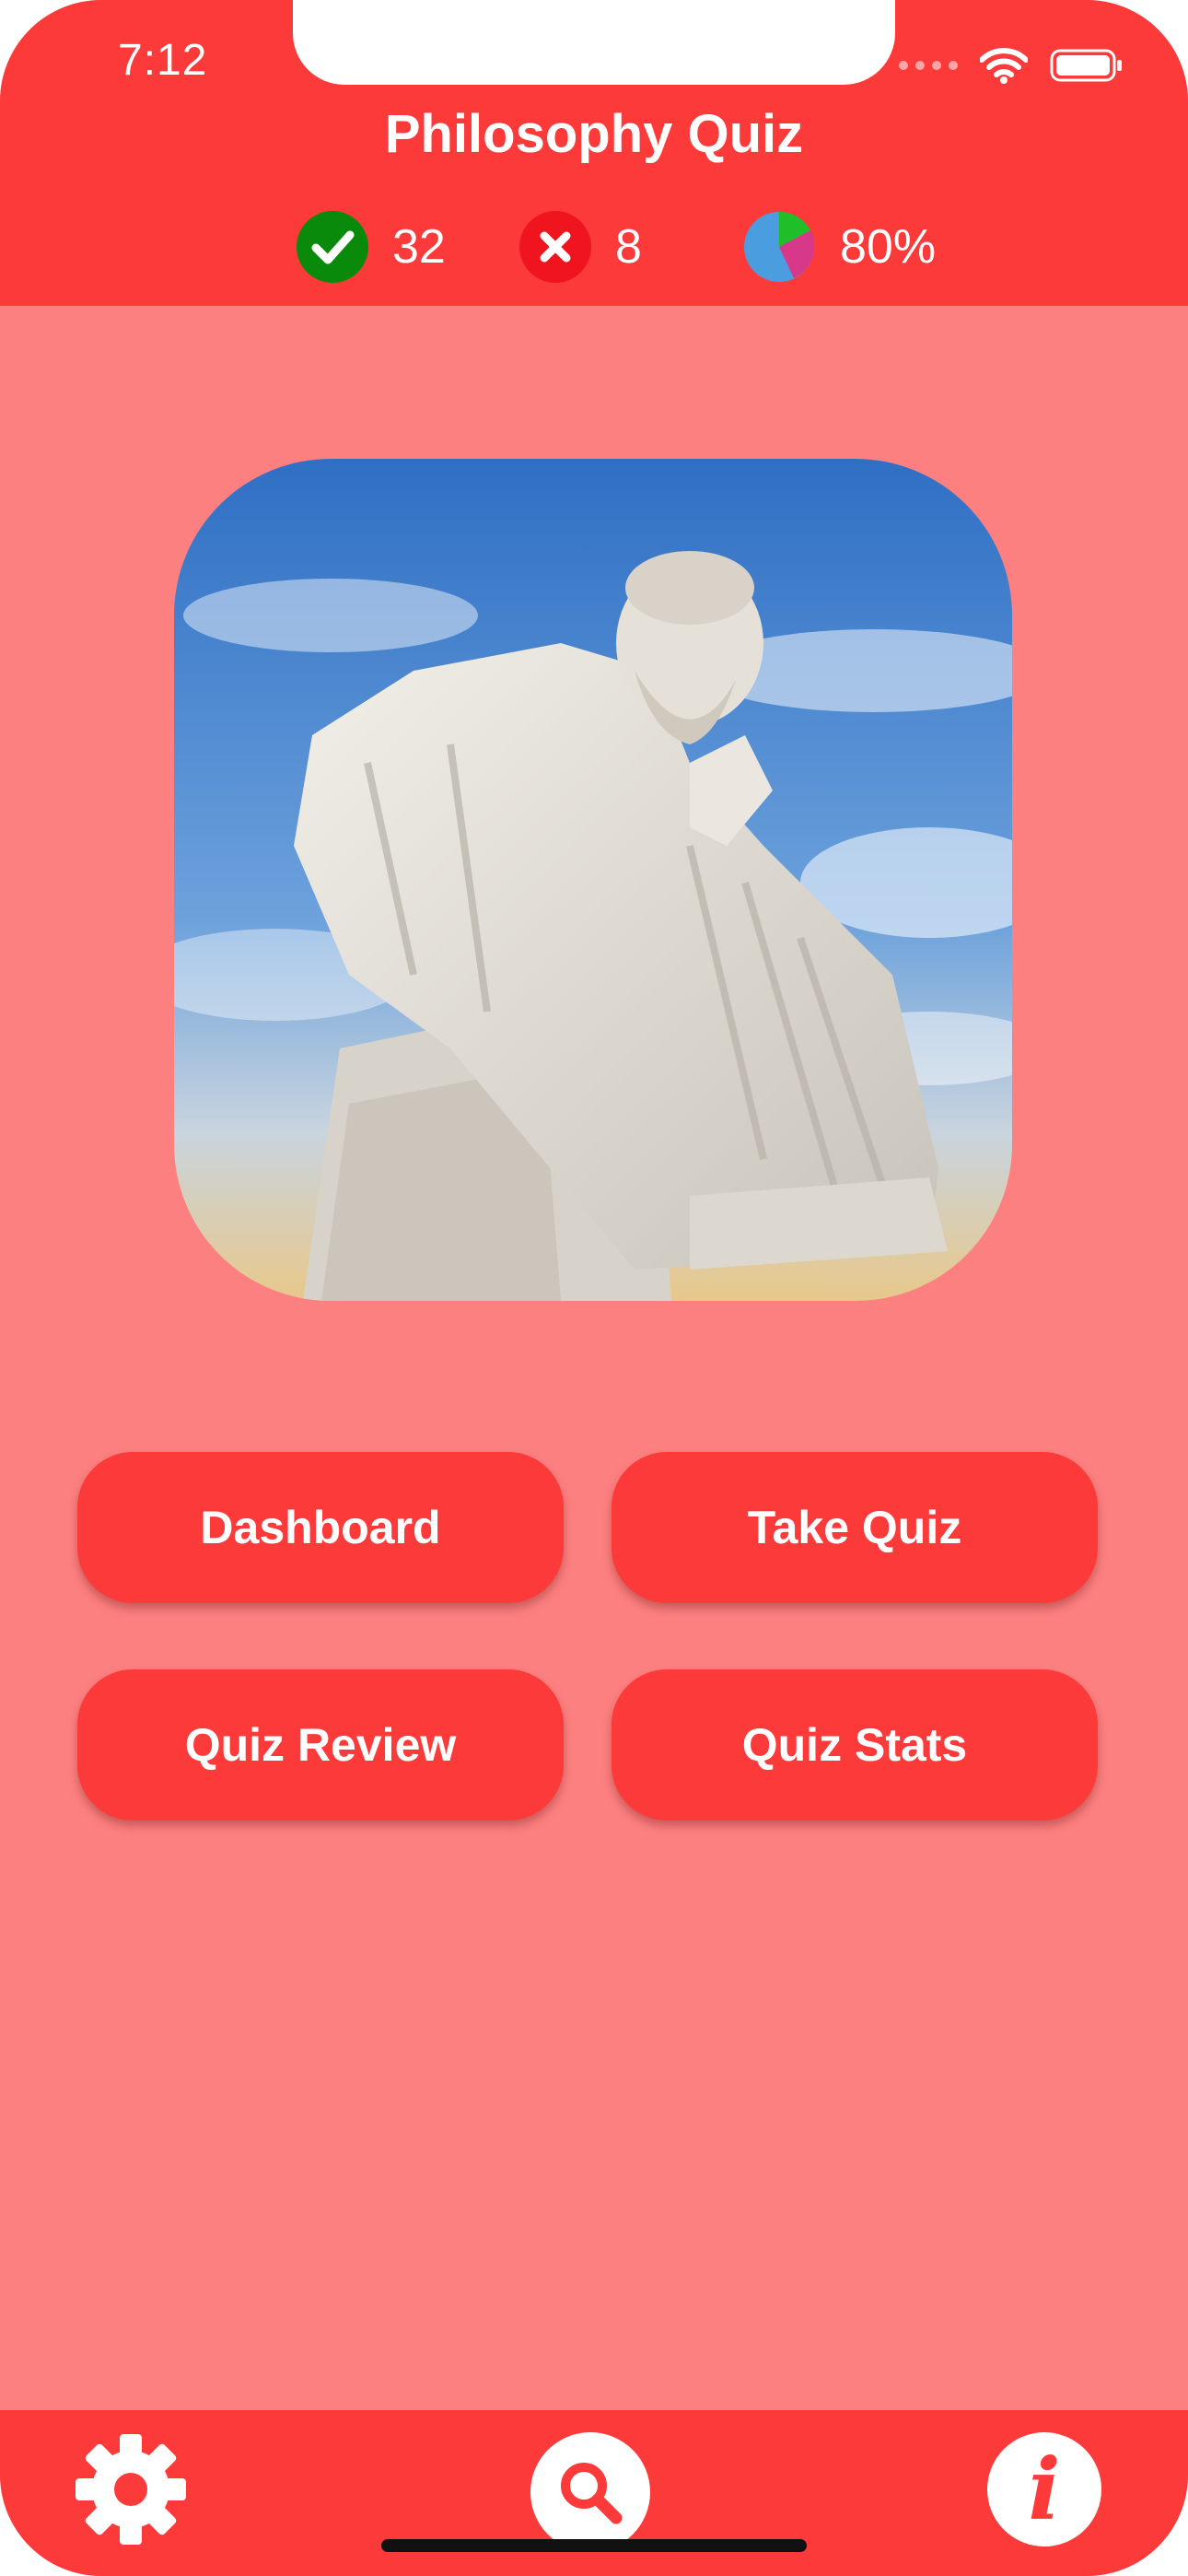 This screenshot has width=1188, height=2576. What do you see at coordinates (419, 247) in the screenshot?
I see `correct-value: 32` at bounding box center [419, 247].